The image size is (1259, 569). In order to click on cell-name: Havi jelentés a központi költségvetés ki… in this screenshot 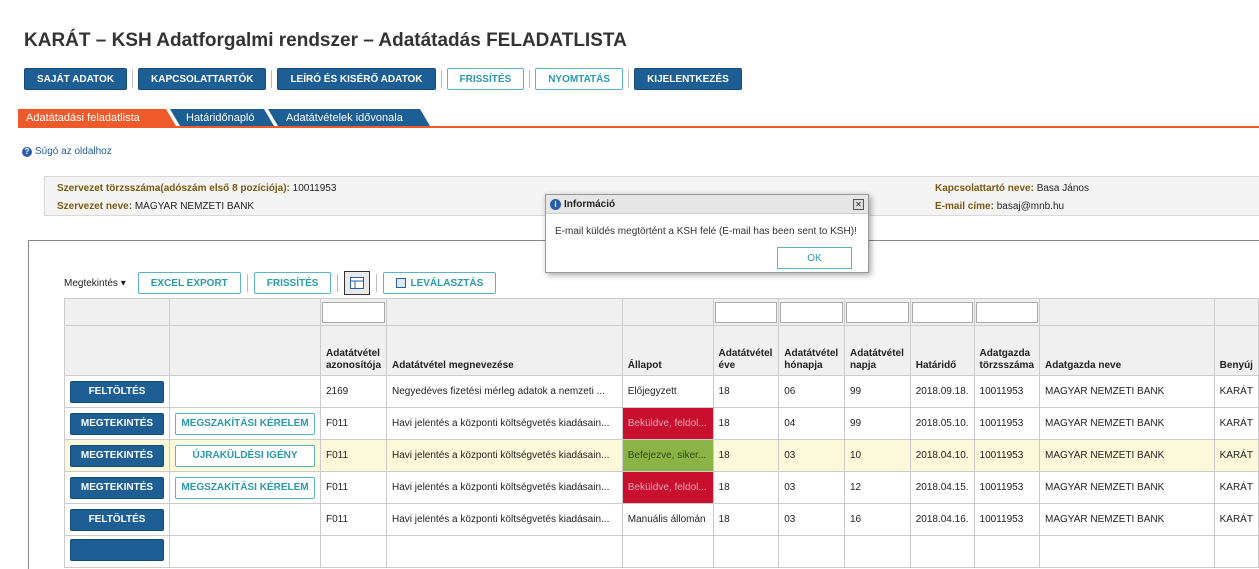, I will do `click(504, 519)`.